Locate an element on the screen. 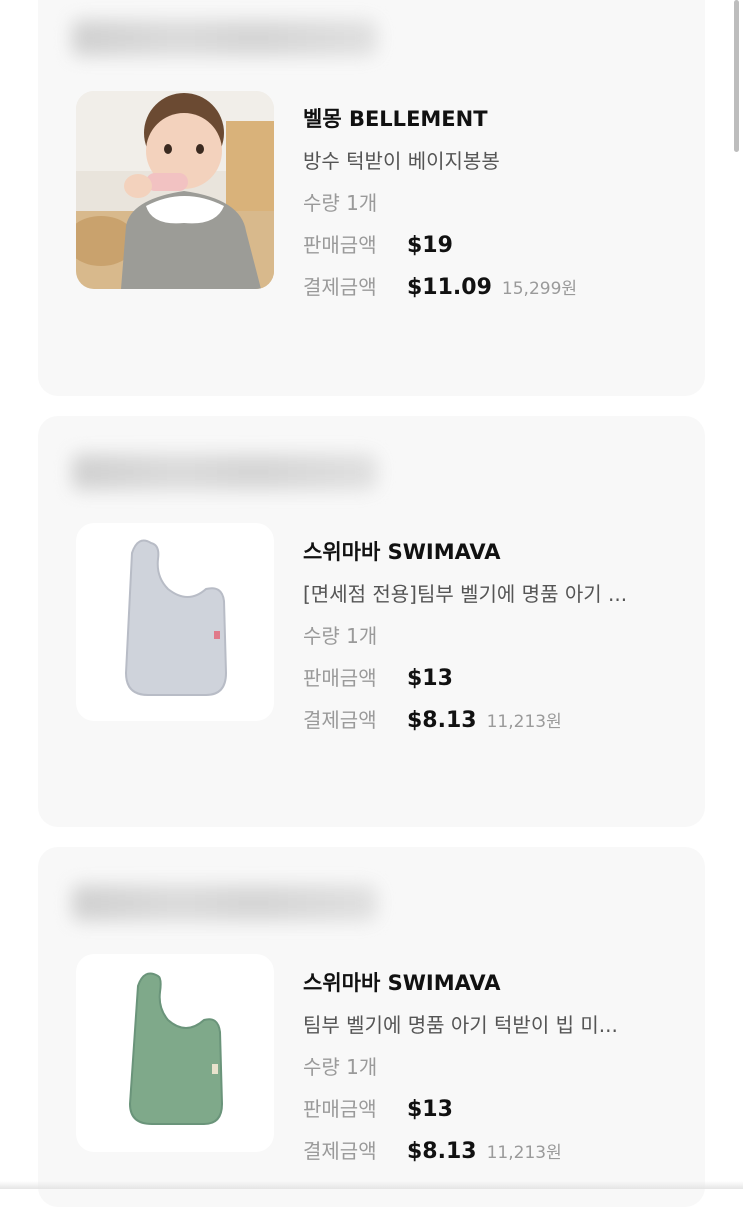 This screenshot has height=1207, width=743. product-image-baby-bib is located at coordinates (175, 190).